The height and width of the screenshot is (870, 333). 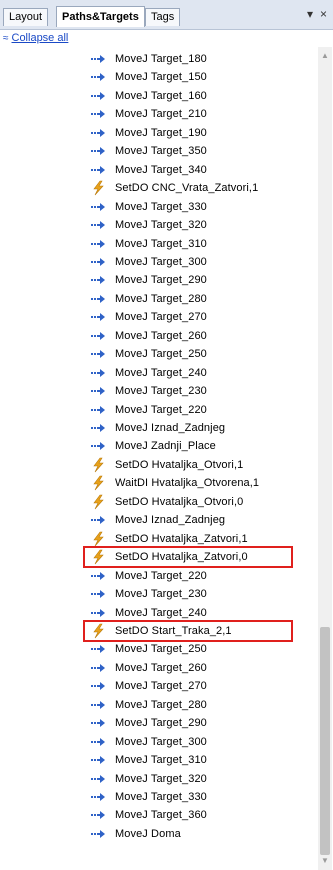 What do you see at coordinates (163, 17) in the screenshot?
I see `tab-tags: Tags` at bounding box center [163, 17].